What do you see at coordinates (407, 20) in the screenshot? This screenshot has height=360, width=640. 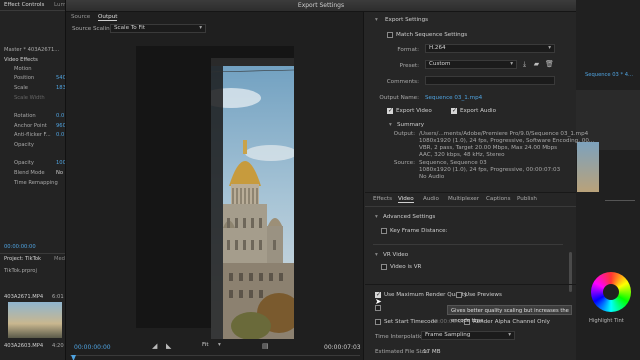 I see `export-settings-heading: Export Settings` at bounding box center [407, 20].